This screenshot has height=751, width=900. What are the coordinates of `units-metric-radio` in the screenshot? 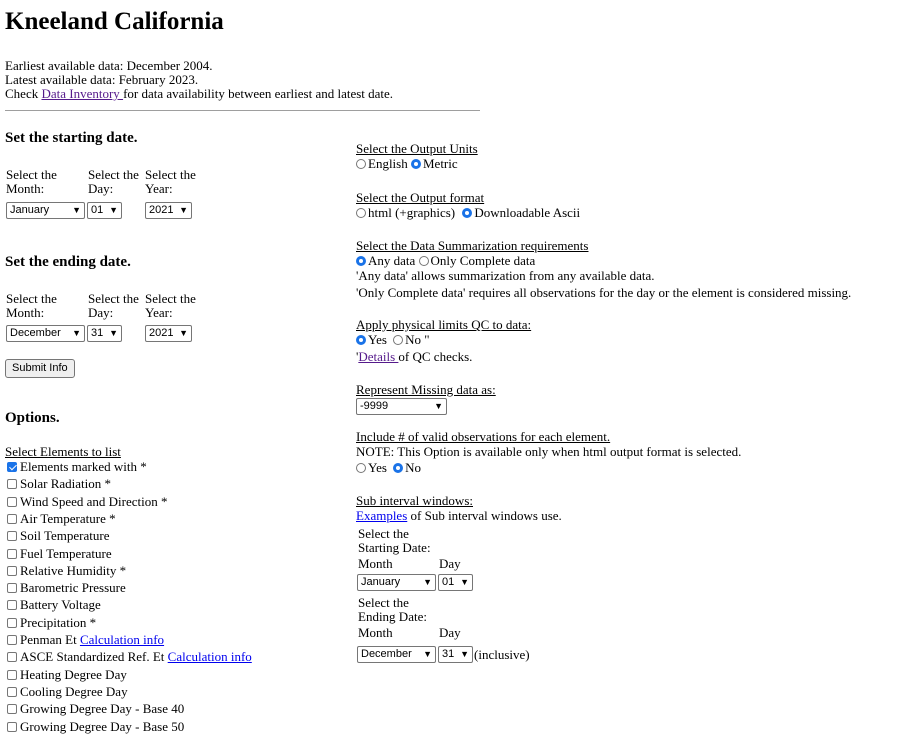 It's located at (415, 164).